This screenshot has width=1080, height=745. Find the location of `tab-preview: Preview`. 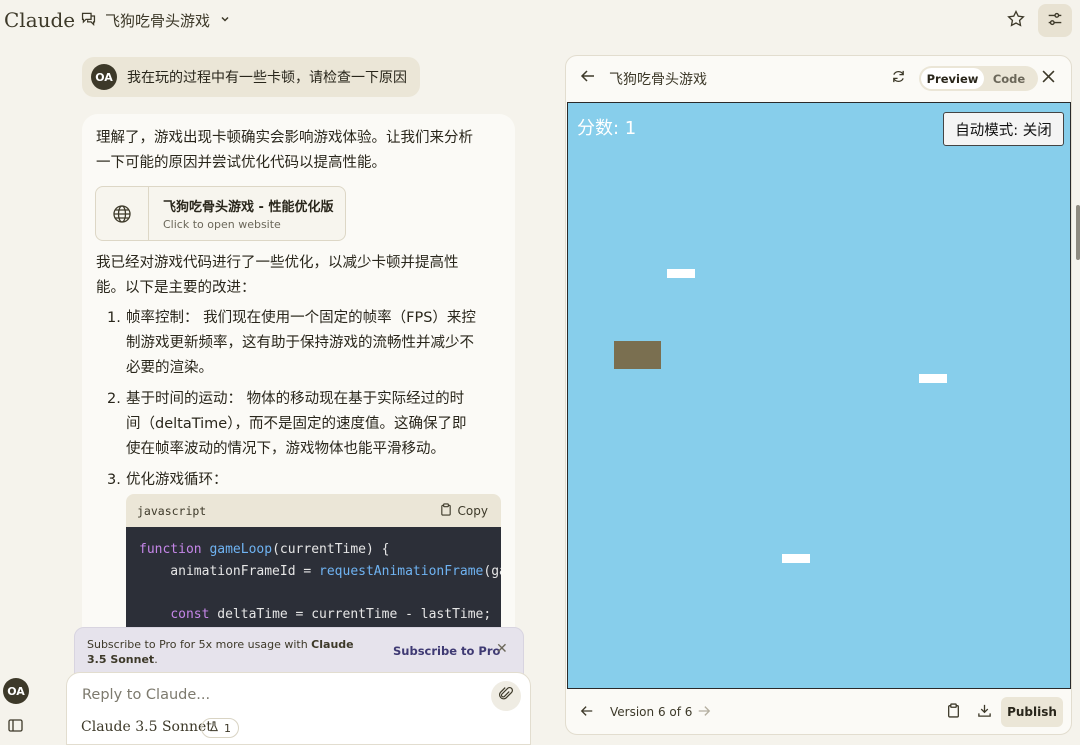

tab-preview: Preview is located at coordinates (952, 78).